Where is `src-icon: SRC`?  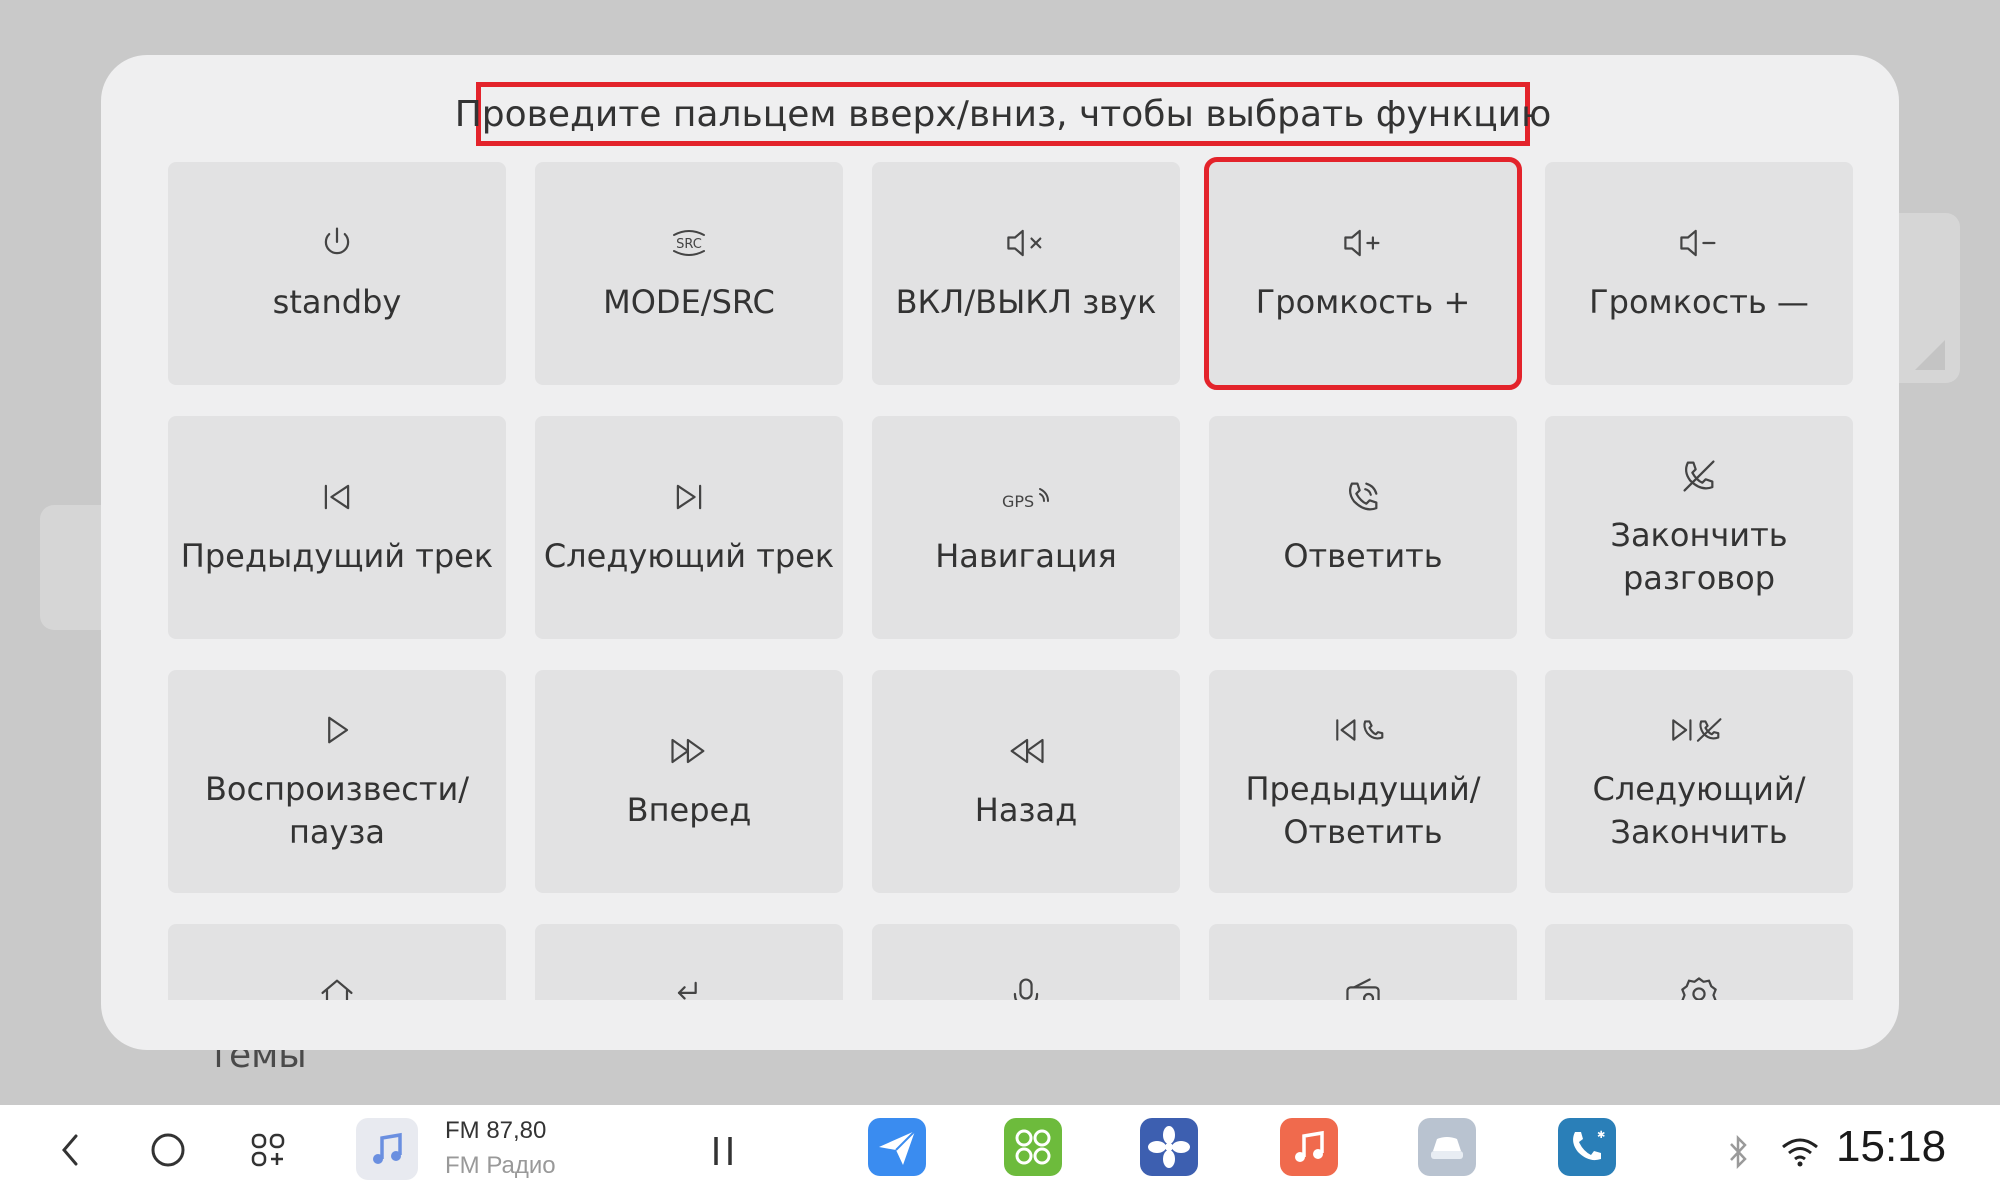 src-icon: SRC is located at coordinates (689, 243).